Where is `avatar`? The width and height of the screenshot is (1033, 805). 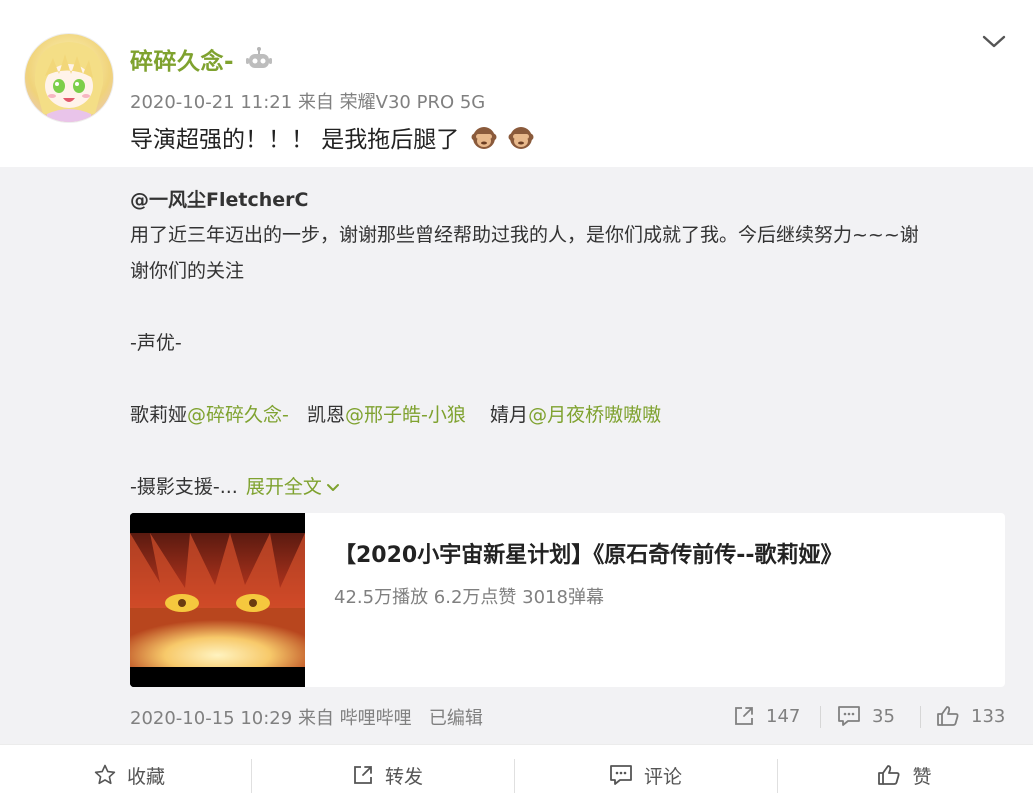
avatar is located at coordinates (69, 78).